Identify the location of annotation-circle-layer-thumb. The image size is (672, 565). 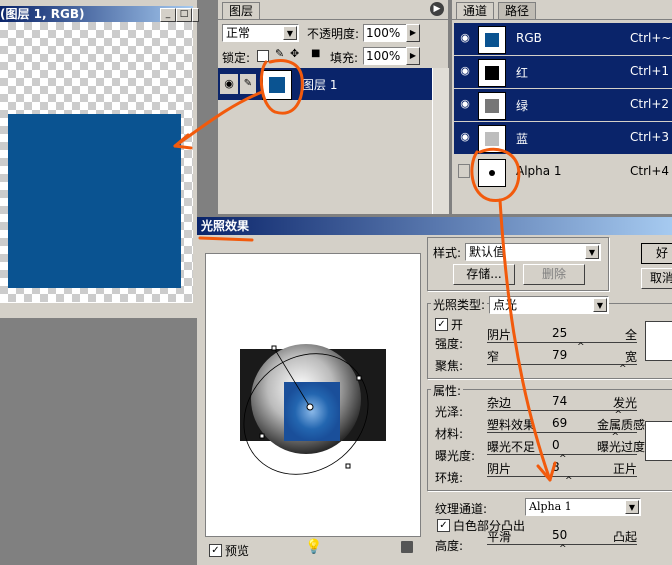
(281, 87).